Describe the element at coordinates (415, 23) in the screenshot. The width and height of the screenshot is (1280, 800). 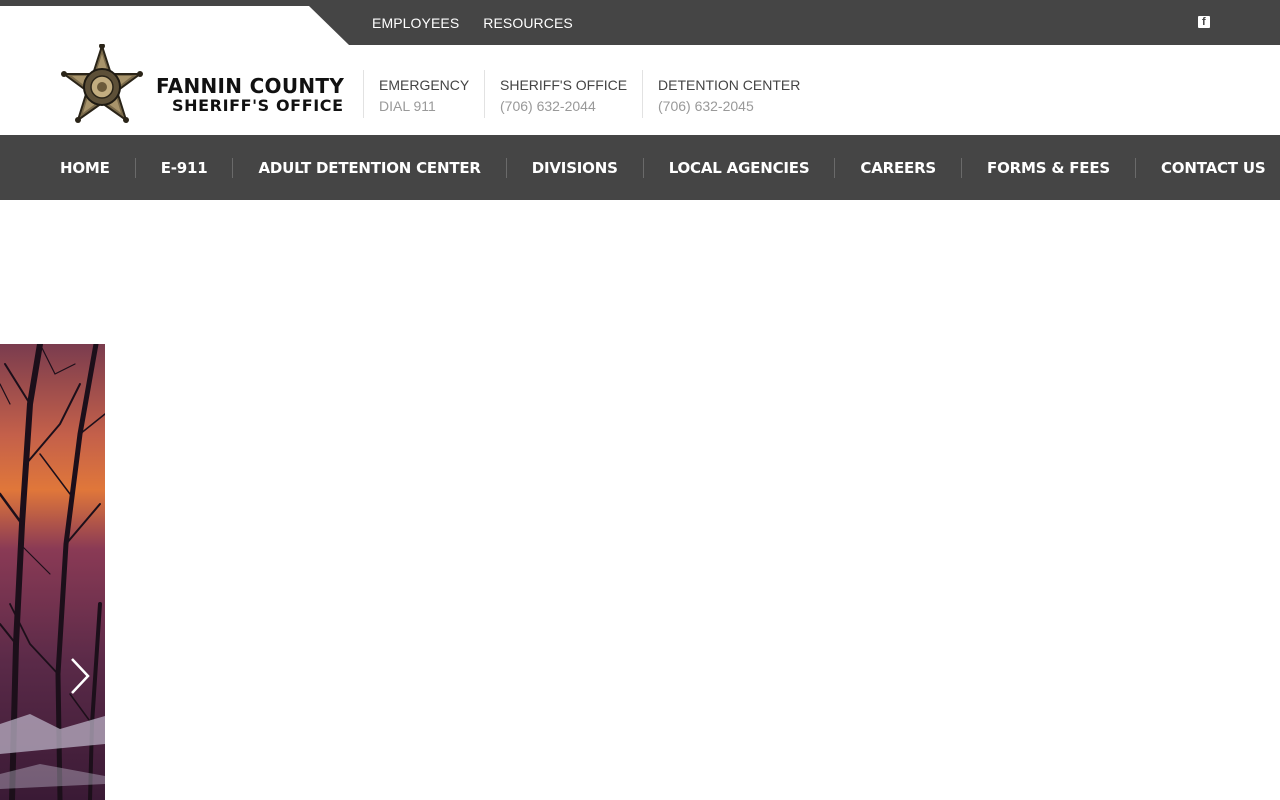
I see `employees-link: EMPLOYEES` at that location.